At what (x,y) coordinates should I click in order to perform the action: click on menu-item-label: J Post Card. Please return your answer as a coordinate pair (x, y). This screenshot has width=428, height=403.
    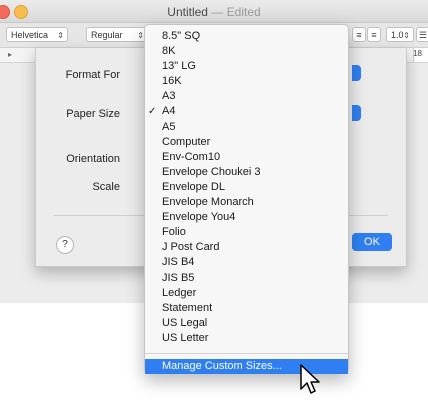
    Looking at the image, I should click on (191, 247).